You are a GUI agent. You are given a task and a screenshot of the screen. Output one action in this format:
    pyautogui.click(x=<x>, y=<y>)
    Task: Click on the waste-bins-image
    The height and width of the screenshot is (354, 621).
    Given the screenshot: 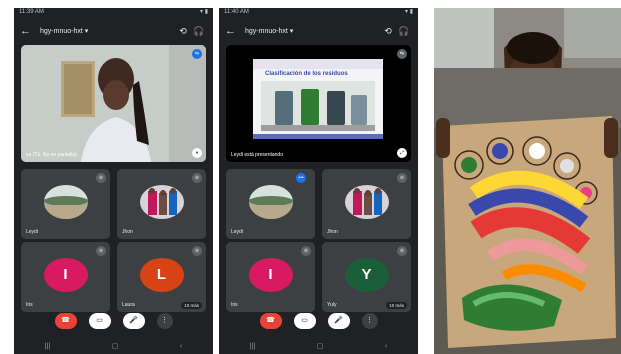 What is the action you would take?
    pyautogui.click(x=318, y=106)
    